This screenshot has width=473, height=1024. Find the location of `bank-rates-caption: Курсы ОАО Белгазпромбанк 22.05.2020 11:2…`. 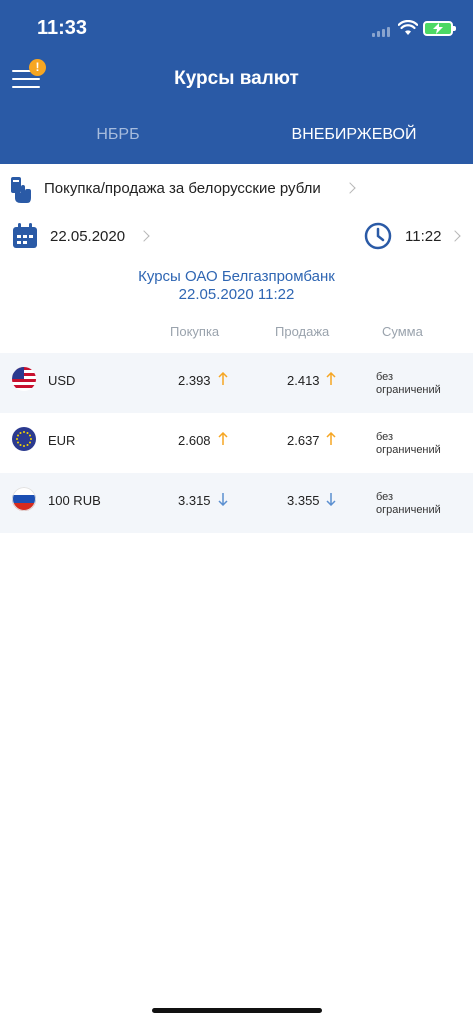

bank-rates-caption: Курсы ОАО Белгазпромбанк 22.05.2020 11:2… is located at coordinates (236, 286).